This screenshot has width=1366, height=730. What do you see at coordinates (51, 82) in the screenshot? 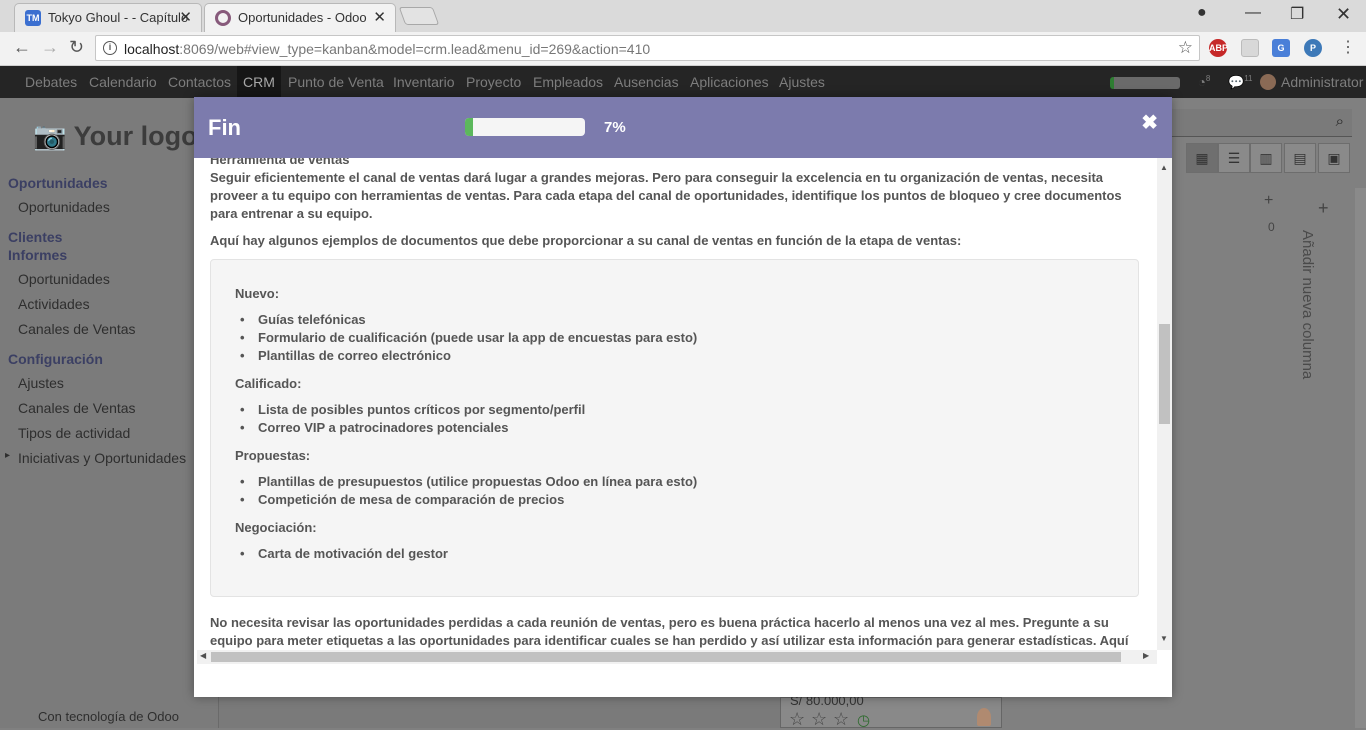
I see `menu-debates: Debates` at bounding box center [51, 82].